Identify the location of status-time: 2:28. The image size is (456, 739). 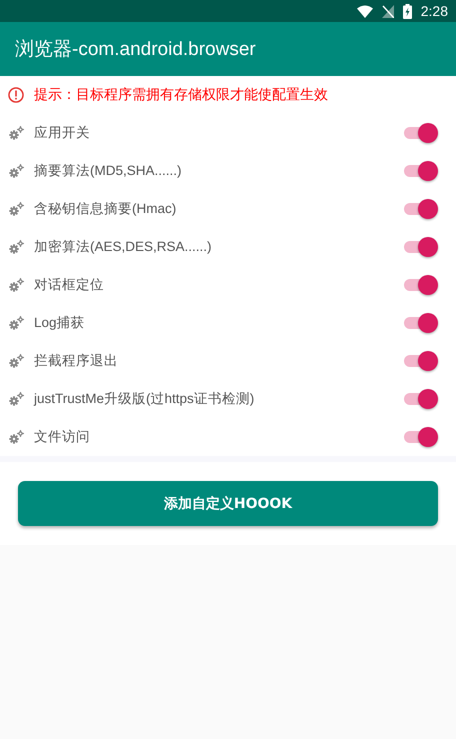
(434, 11).